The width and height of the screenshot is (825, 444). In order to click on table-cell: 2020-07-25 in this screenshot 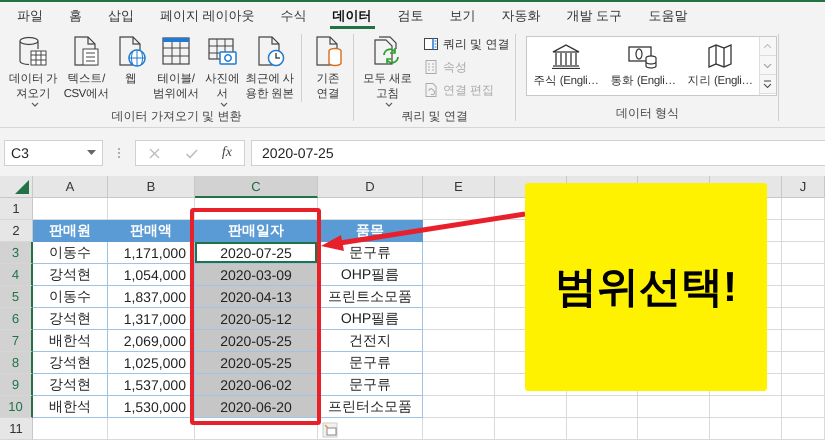, I will do `click(256, 253)`.